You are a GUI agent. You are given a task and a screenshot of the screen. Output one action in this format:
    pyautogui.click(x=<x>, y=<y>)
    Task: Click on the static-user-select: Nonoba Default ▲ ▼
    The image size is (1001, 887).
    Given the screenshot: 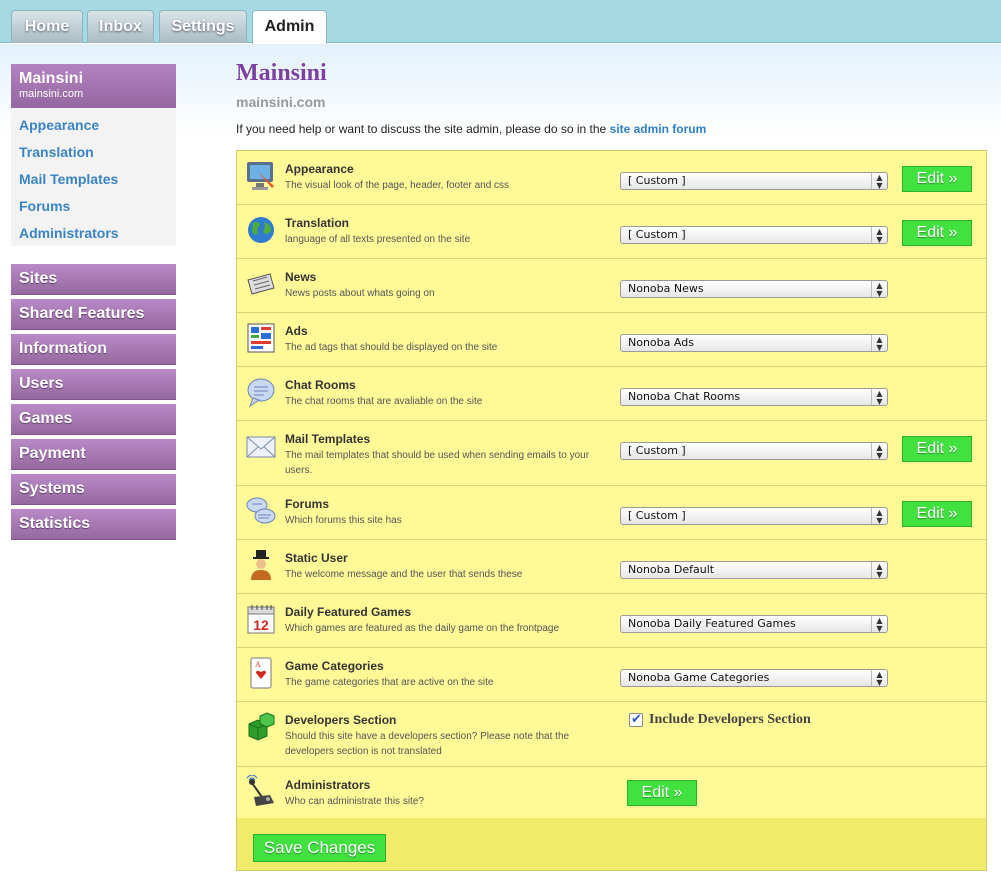 What is the action you would take?
    pyautogui.click(x=754, y=570)
    